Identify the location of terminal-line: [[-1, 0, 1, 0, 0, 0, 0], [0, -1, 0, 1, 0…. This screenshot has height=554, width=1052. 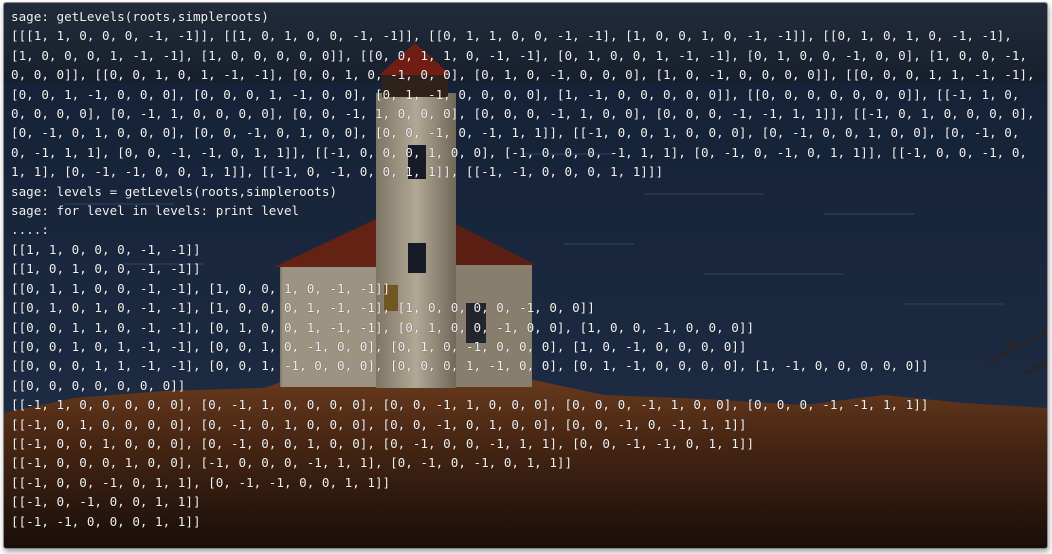
(379, 424).